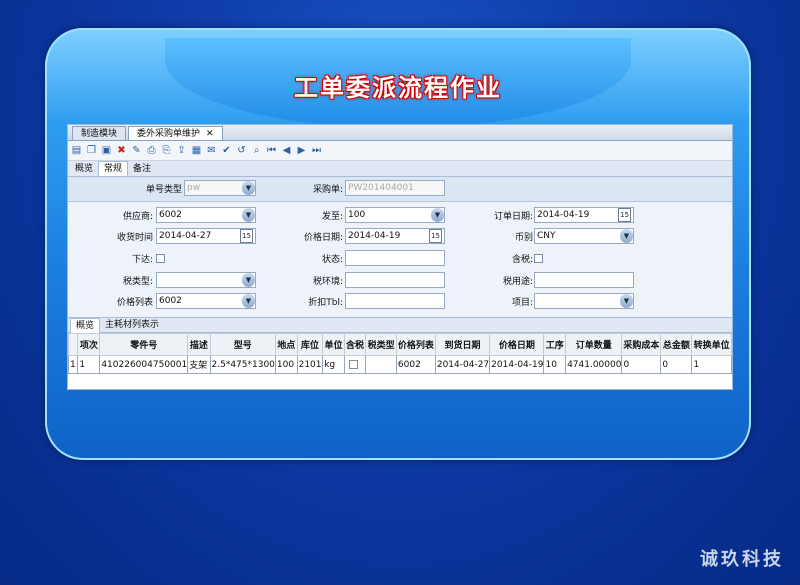  What do you see at coordinates (742, 559) in the screenshot?
I see `brand-watermark: 诚玖科技` at bounding box center [742, 559].